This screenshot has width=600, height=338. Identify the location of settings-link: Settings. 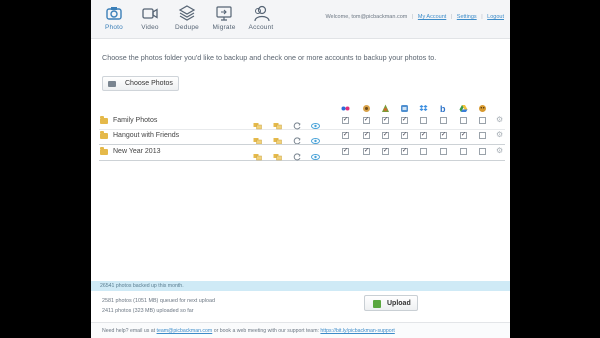
(467, 17).